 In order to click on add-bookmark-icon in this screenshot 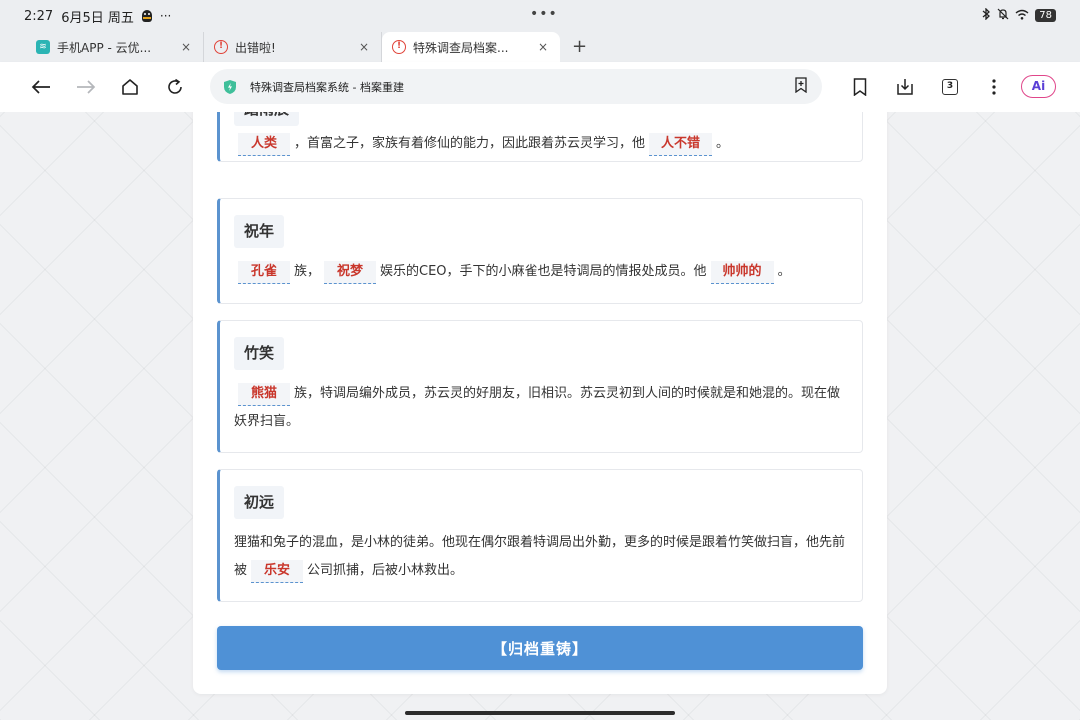, I will do `click(801, 86)`.